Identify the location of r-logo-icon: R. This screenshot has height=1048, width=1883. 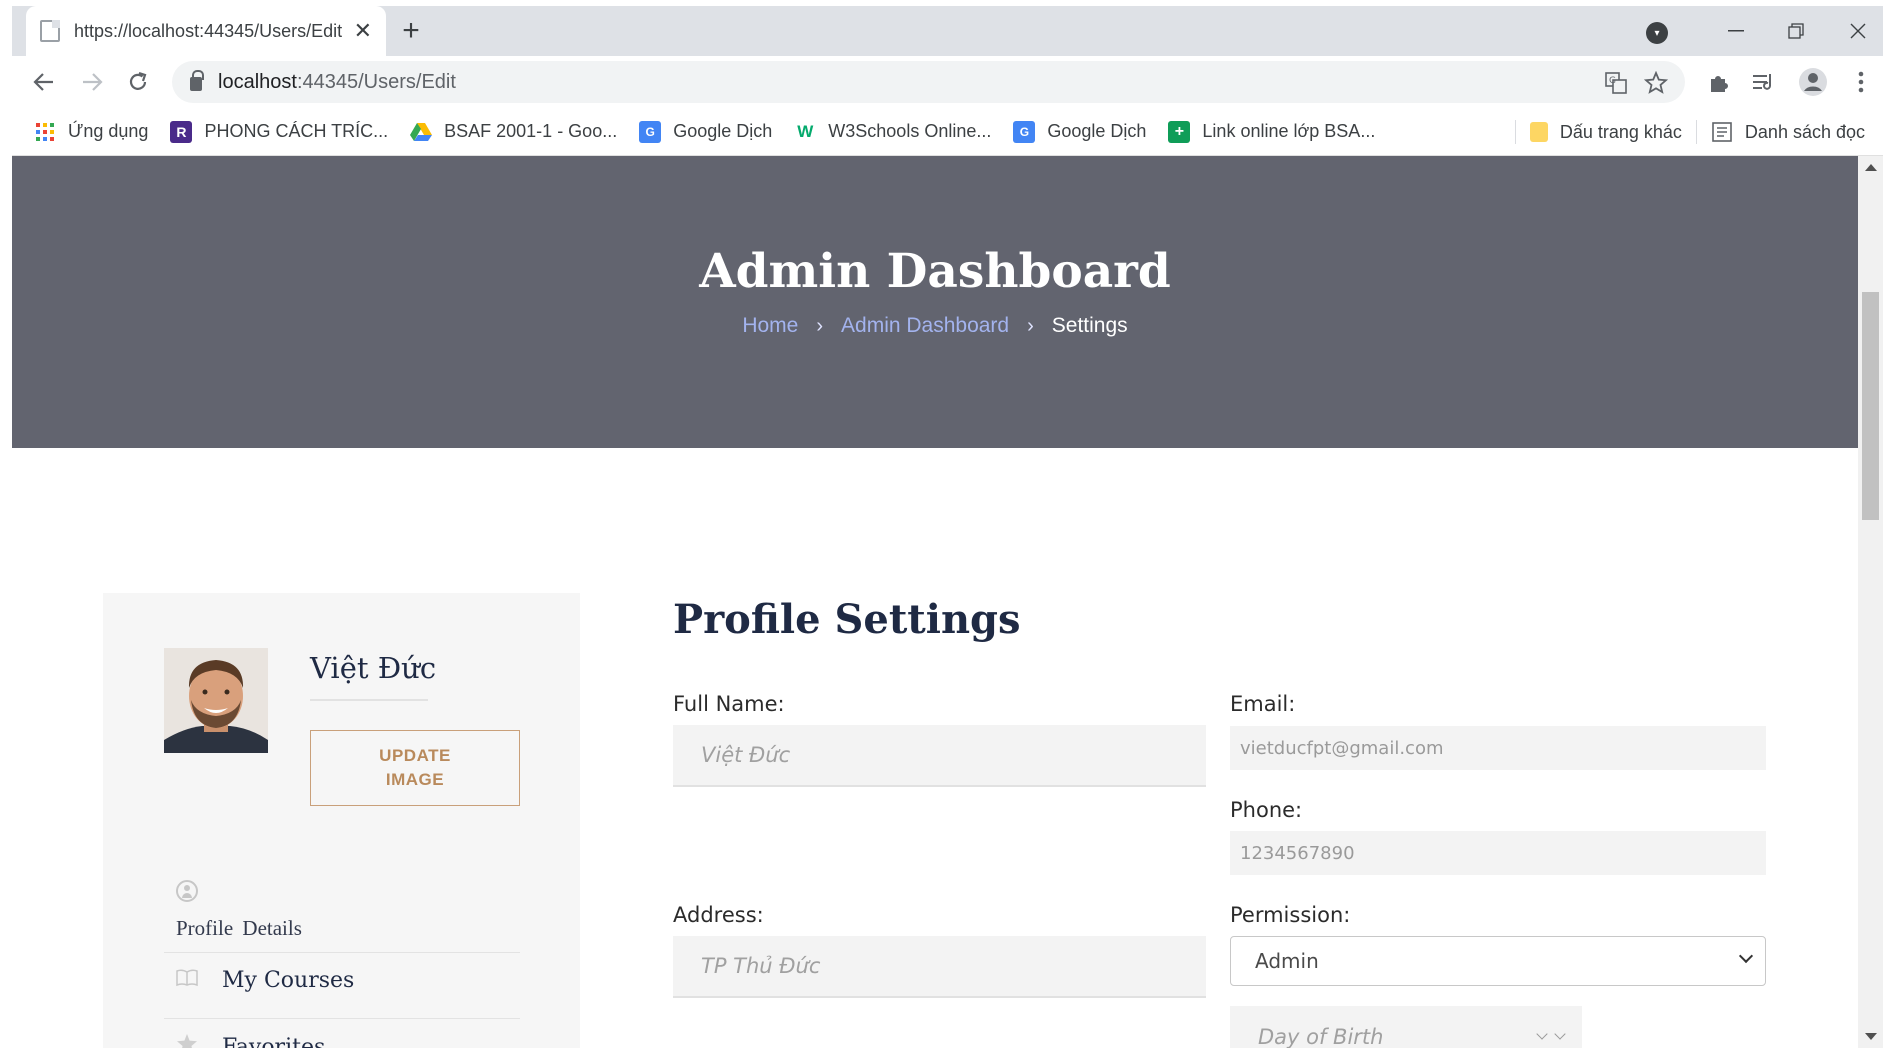
(181, 131).